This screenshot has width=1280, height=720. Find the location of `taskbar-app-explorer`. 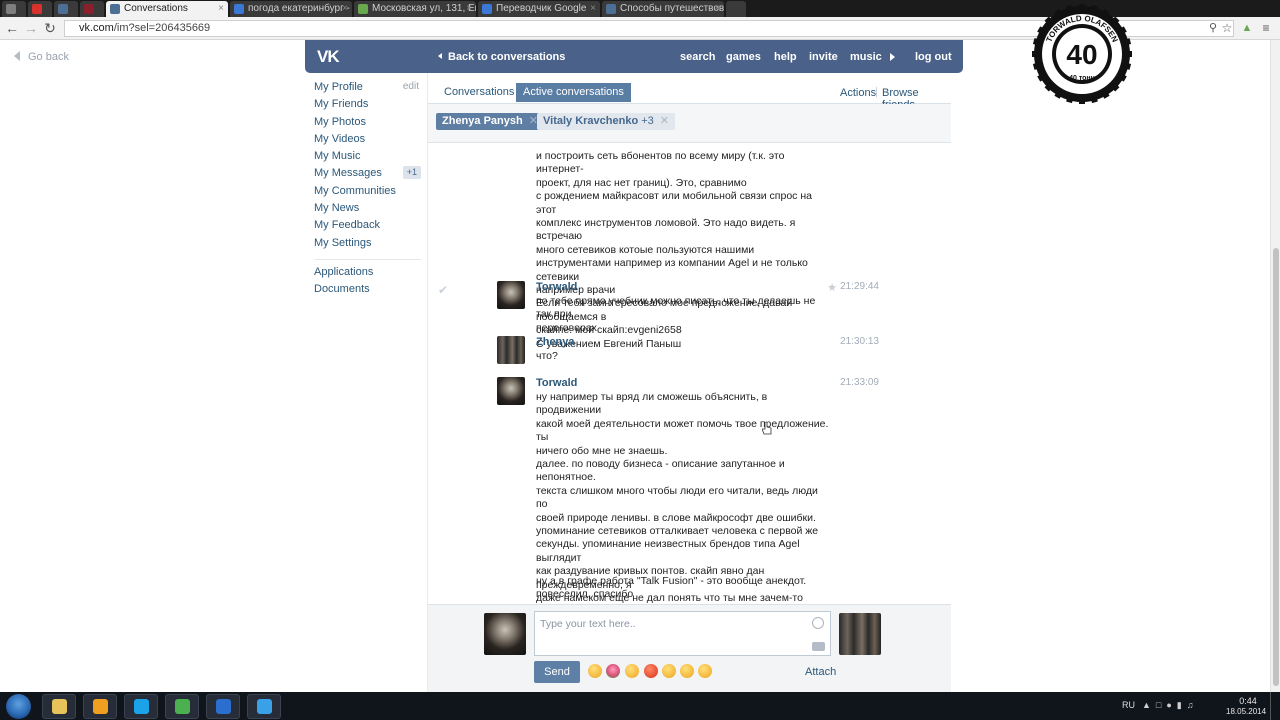

taskbar-app-explorer is located at coordinates (59, 706).